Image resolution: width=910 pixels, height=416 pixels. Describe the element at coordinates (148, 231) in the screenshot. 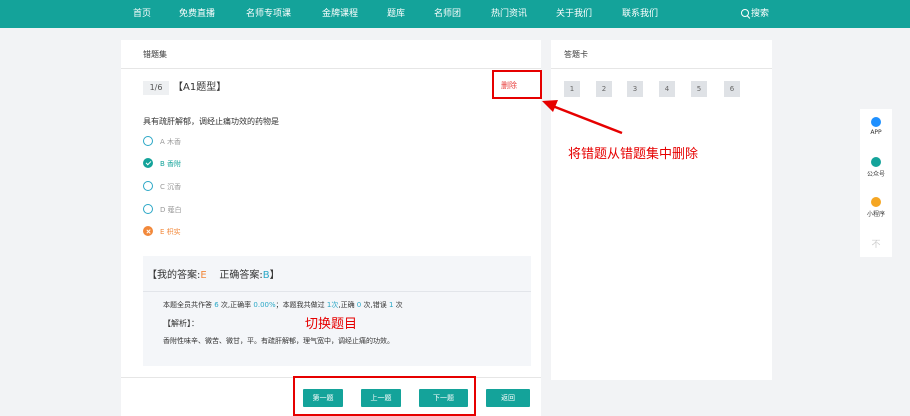

I see `cross-icon` at that location.